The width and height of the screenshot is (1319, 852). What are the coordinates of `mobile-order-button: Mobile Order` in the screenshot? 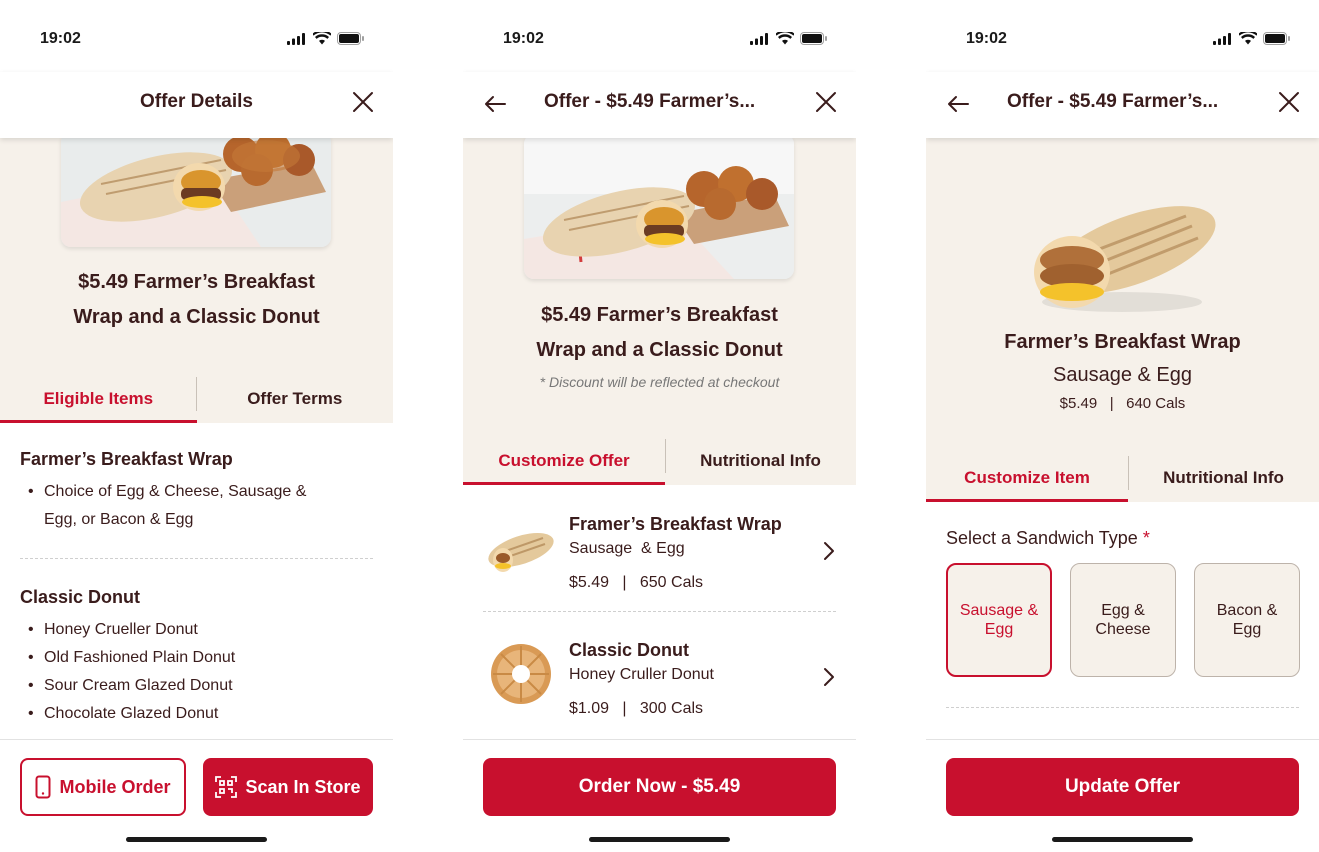 It's located at (103, 787).